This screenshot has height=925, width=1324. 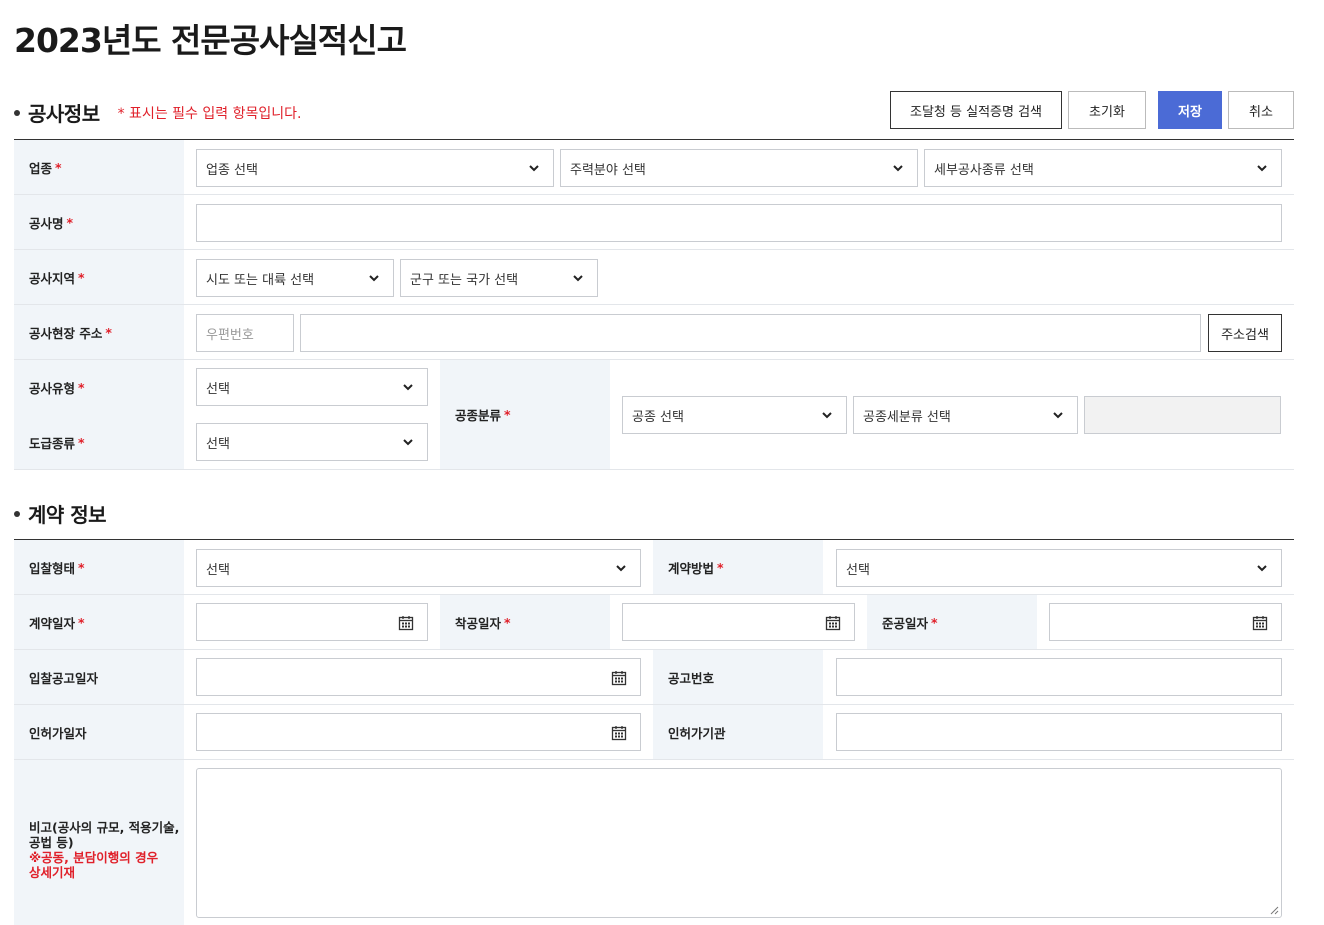 I want to click on form-row-notice: 입찰공고일자 공고번호, so click(x=654, y=677).